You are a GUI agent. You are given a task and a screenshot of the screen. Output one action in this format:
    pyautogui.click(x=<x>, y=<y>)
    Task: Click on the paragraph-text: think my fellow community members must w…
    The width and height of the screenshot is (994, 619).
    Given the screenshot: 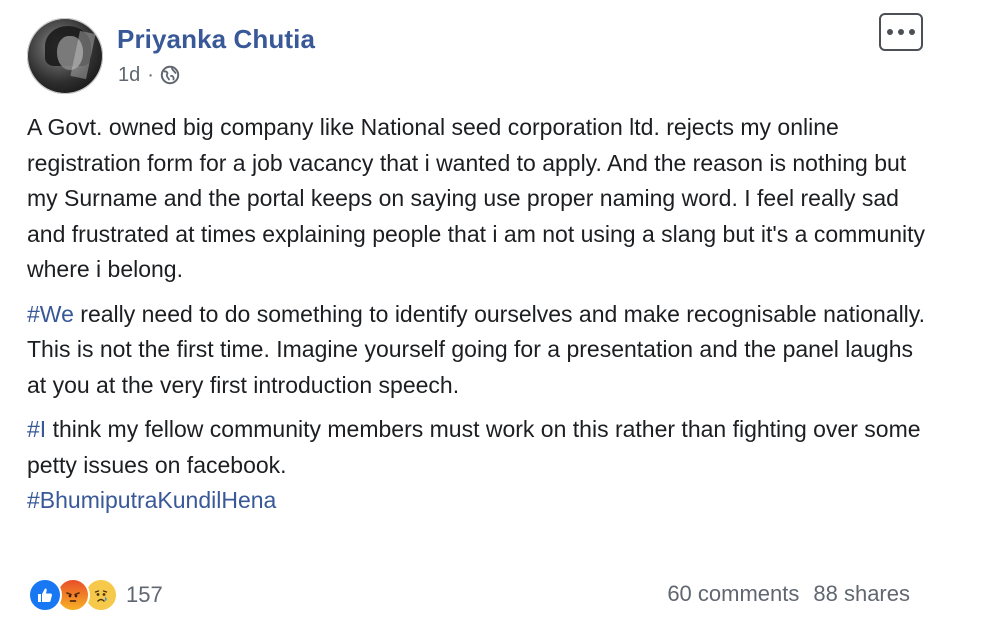 What is the action you would take?
    pyautogui.click(x=474, y=447)
    